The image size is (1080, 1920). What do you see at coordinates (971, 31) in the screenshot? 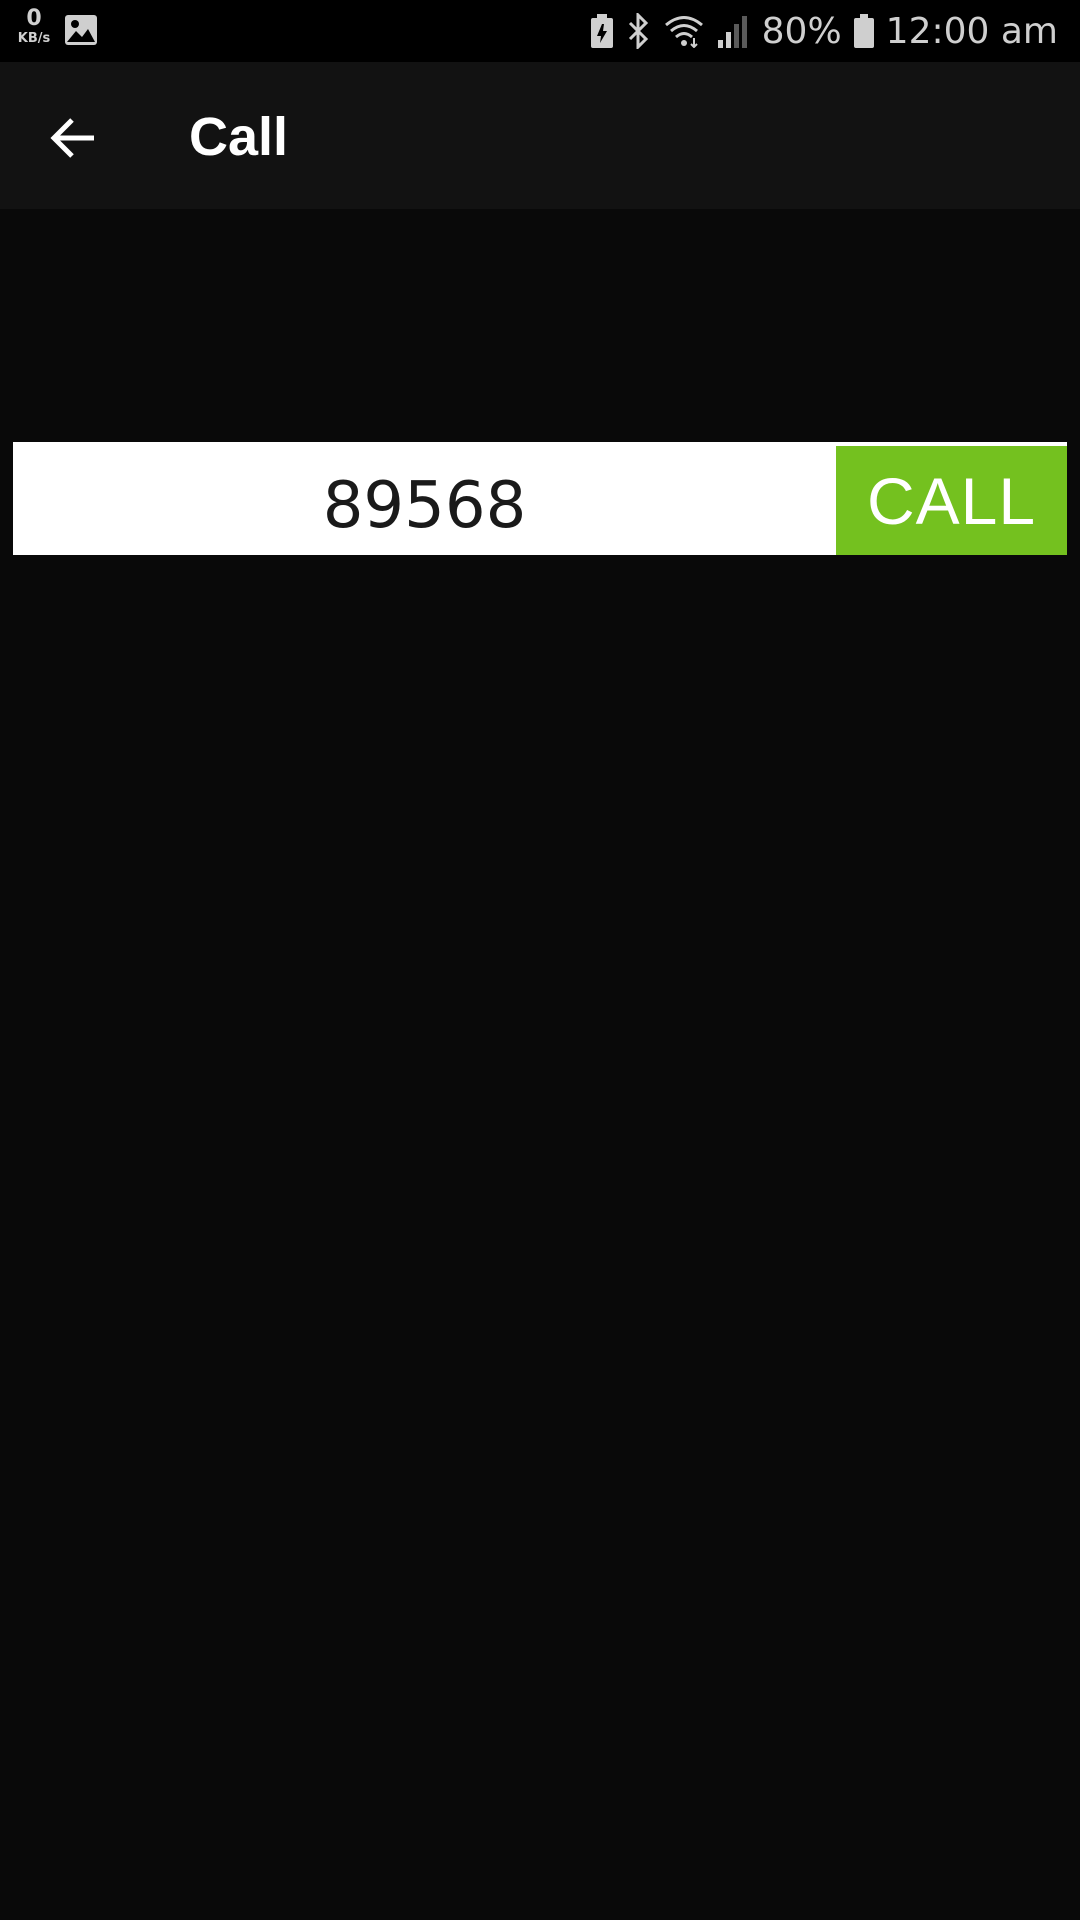
I see `status-clock: 12:00 am` at bounding box center [971, 31].